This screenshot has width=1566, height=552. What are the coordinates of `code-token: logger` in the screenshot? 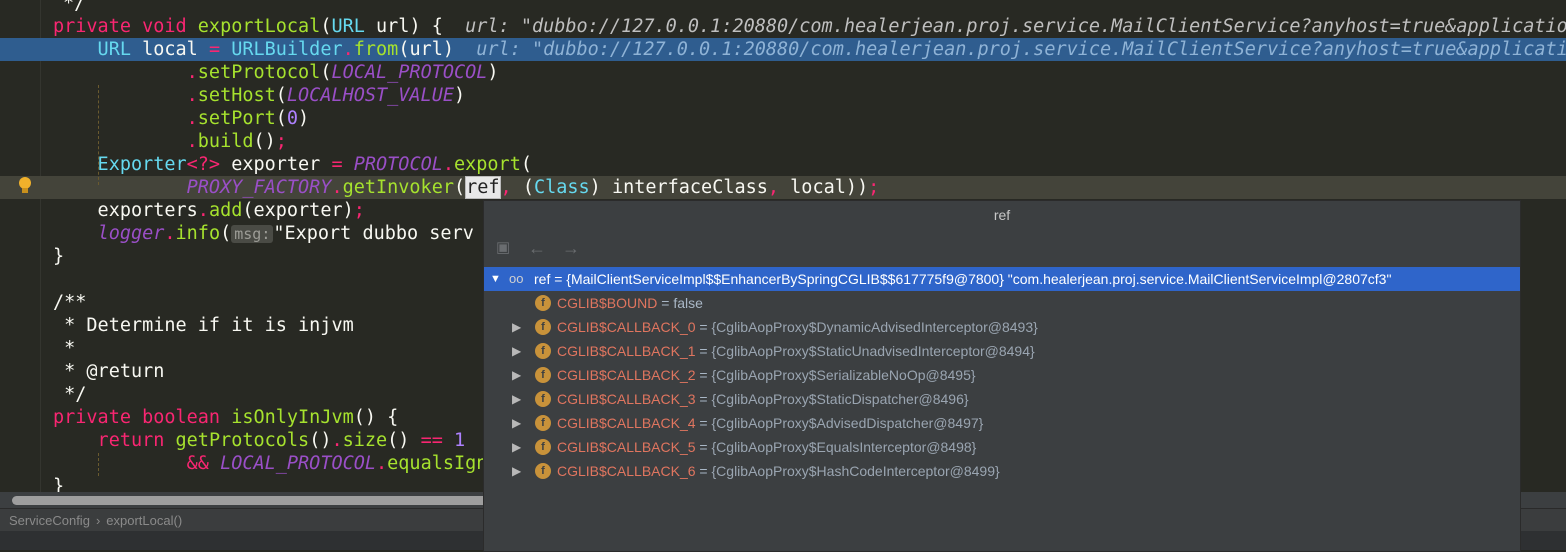 It's located at (131, 233).